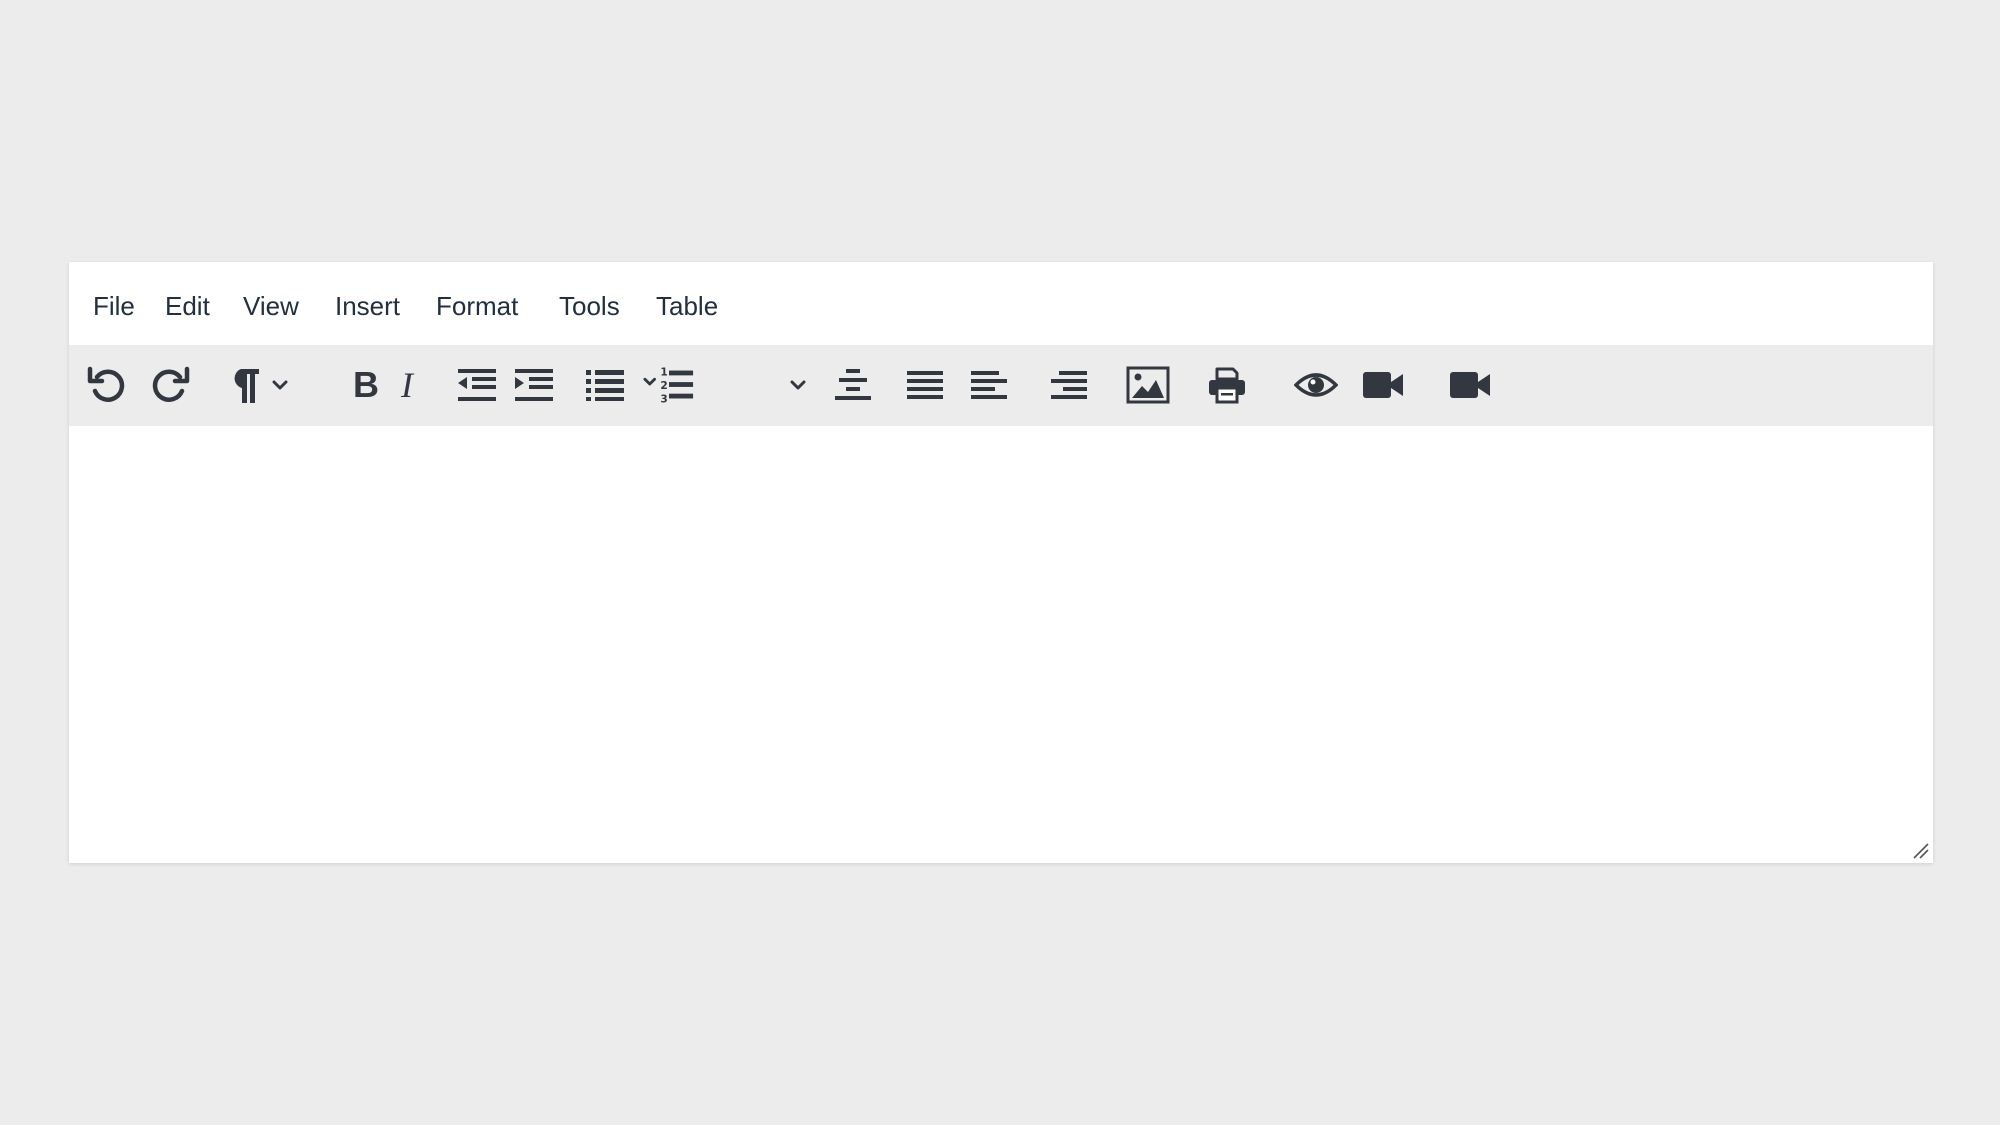 Image resolution: width=2000 pixels, height=1125 pixels. What do you see at coordinates (663, 372) in the screenshot?
I see `svg-text: 1` at bounding box center [663, 372].